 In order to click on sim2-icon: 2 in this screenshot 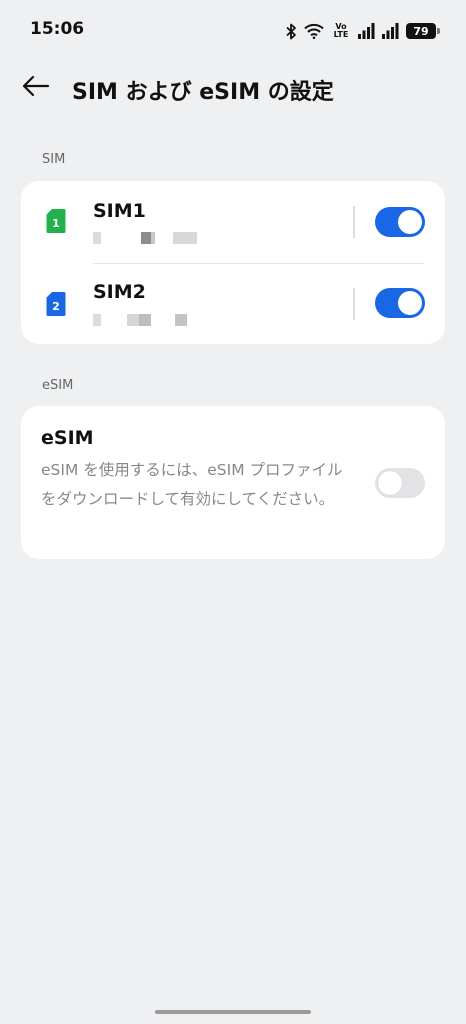, I will do `click(56, 304)`.